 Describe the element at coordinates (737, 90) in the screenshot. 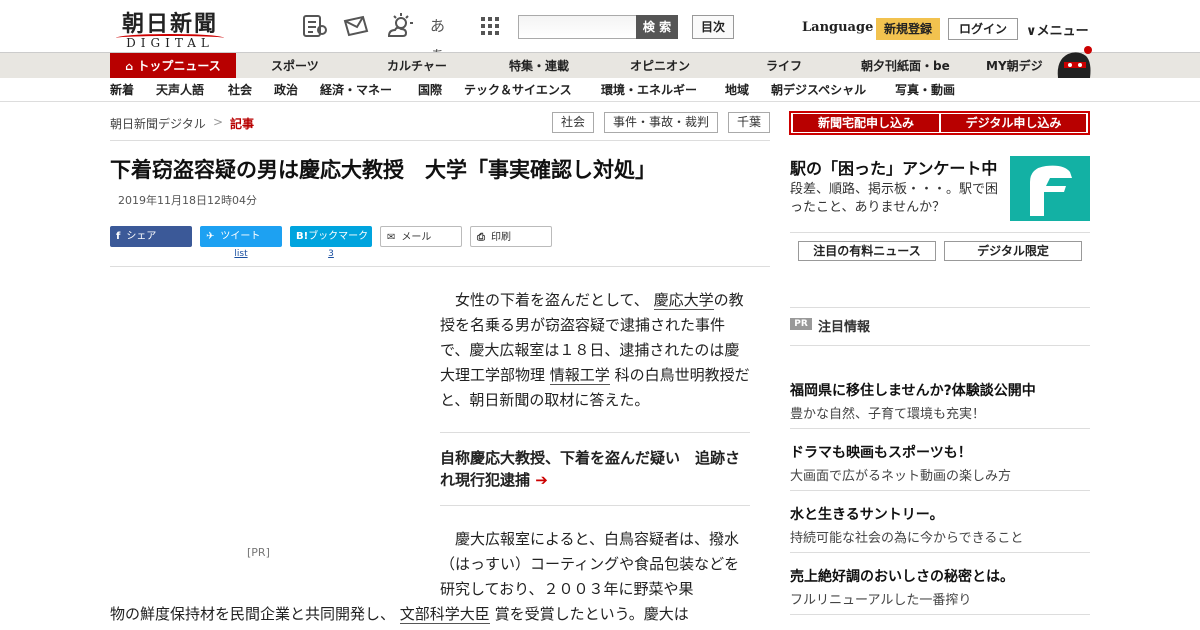

I see `subnav-region: 地域` at that location.